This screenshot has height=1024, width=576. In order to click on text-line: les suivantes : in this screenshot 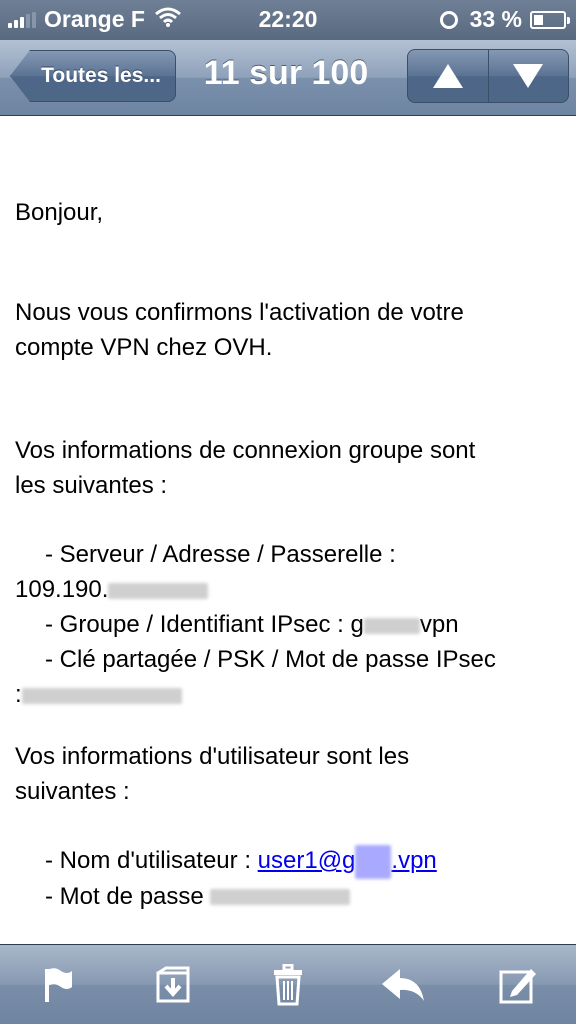, I will do `click(91, 485)`.